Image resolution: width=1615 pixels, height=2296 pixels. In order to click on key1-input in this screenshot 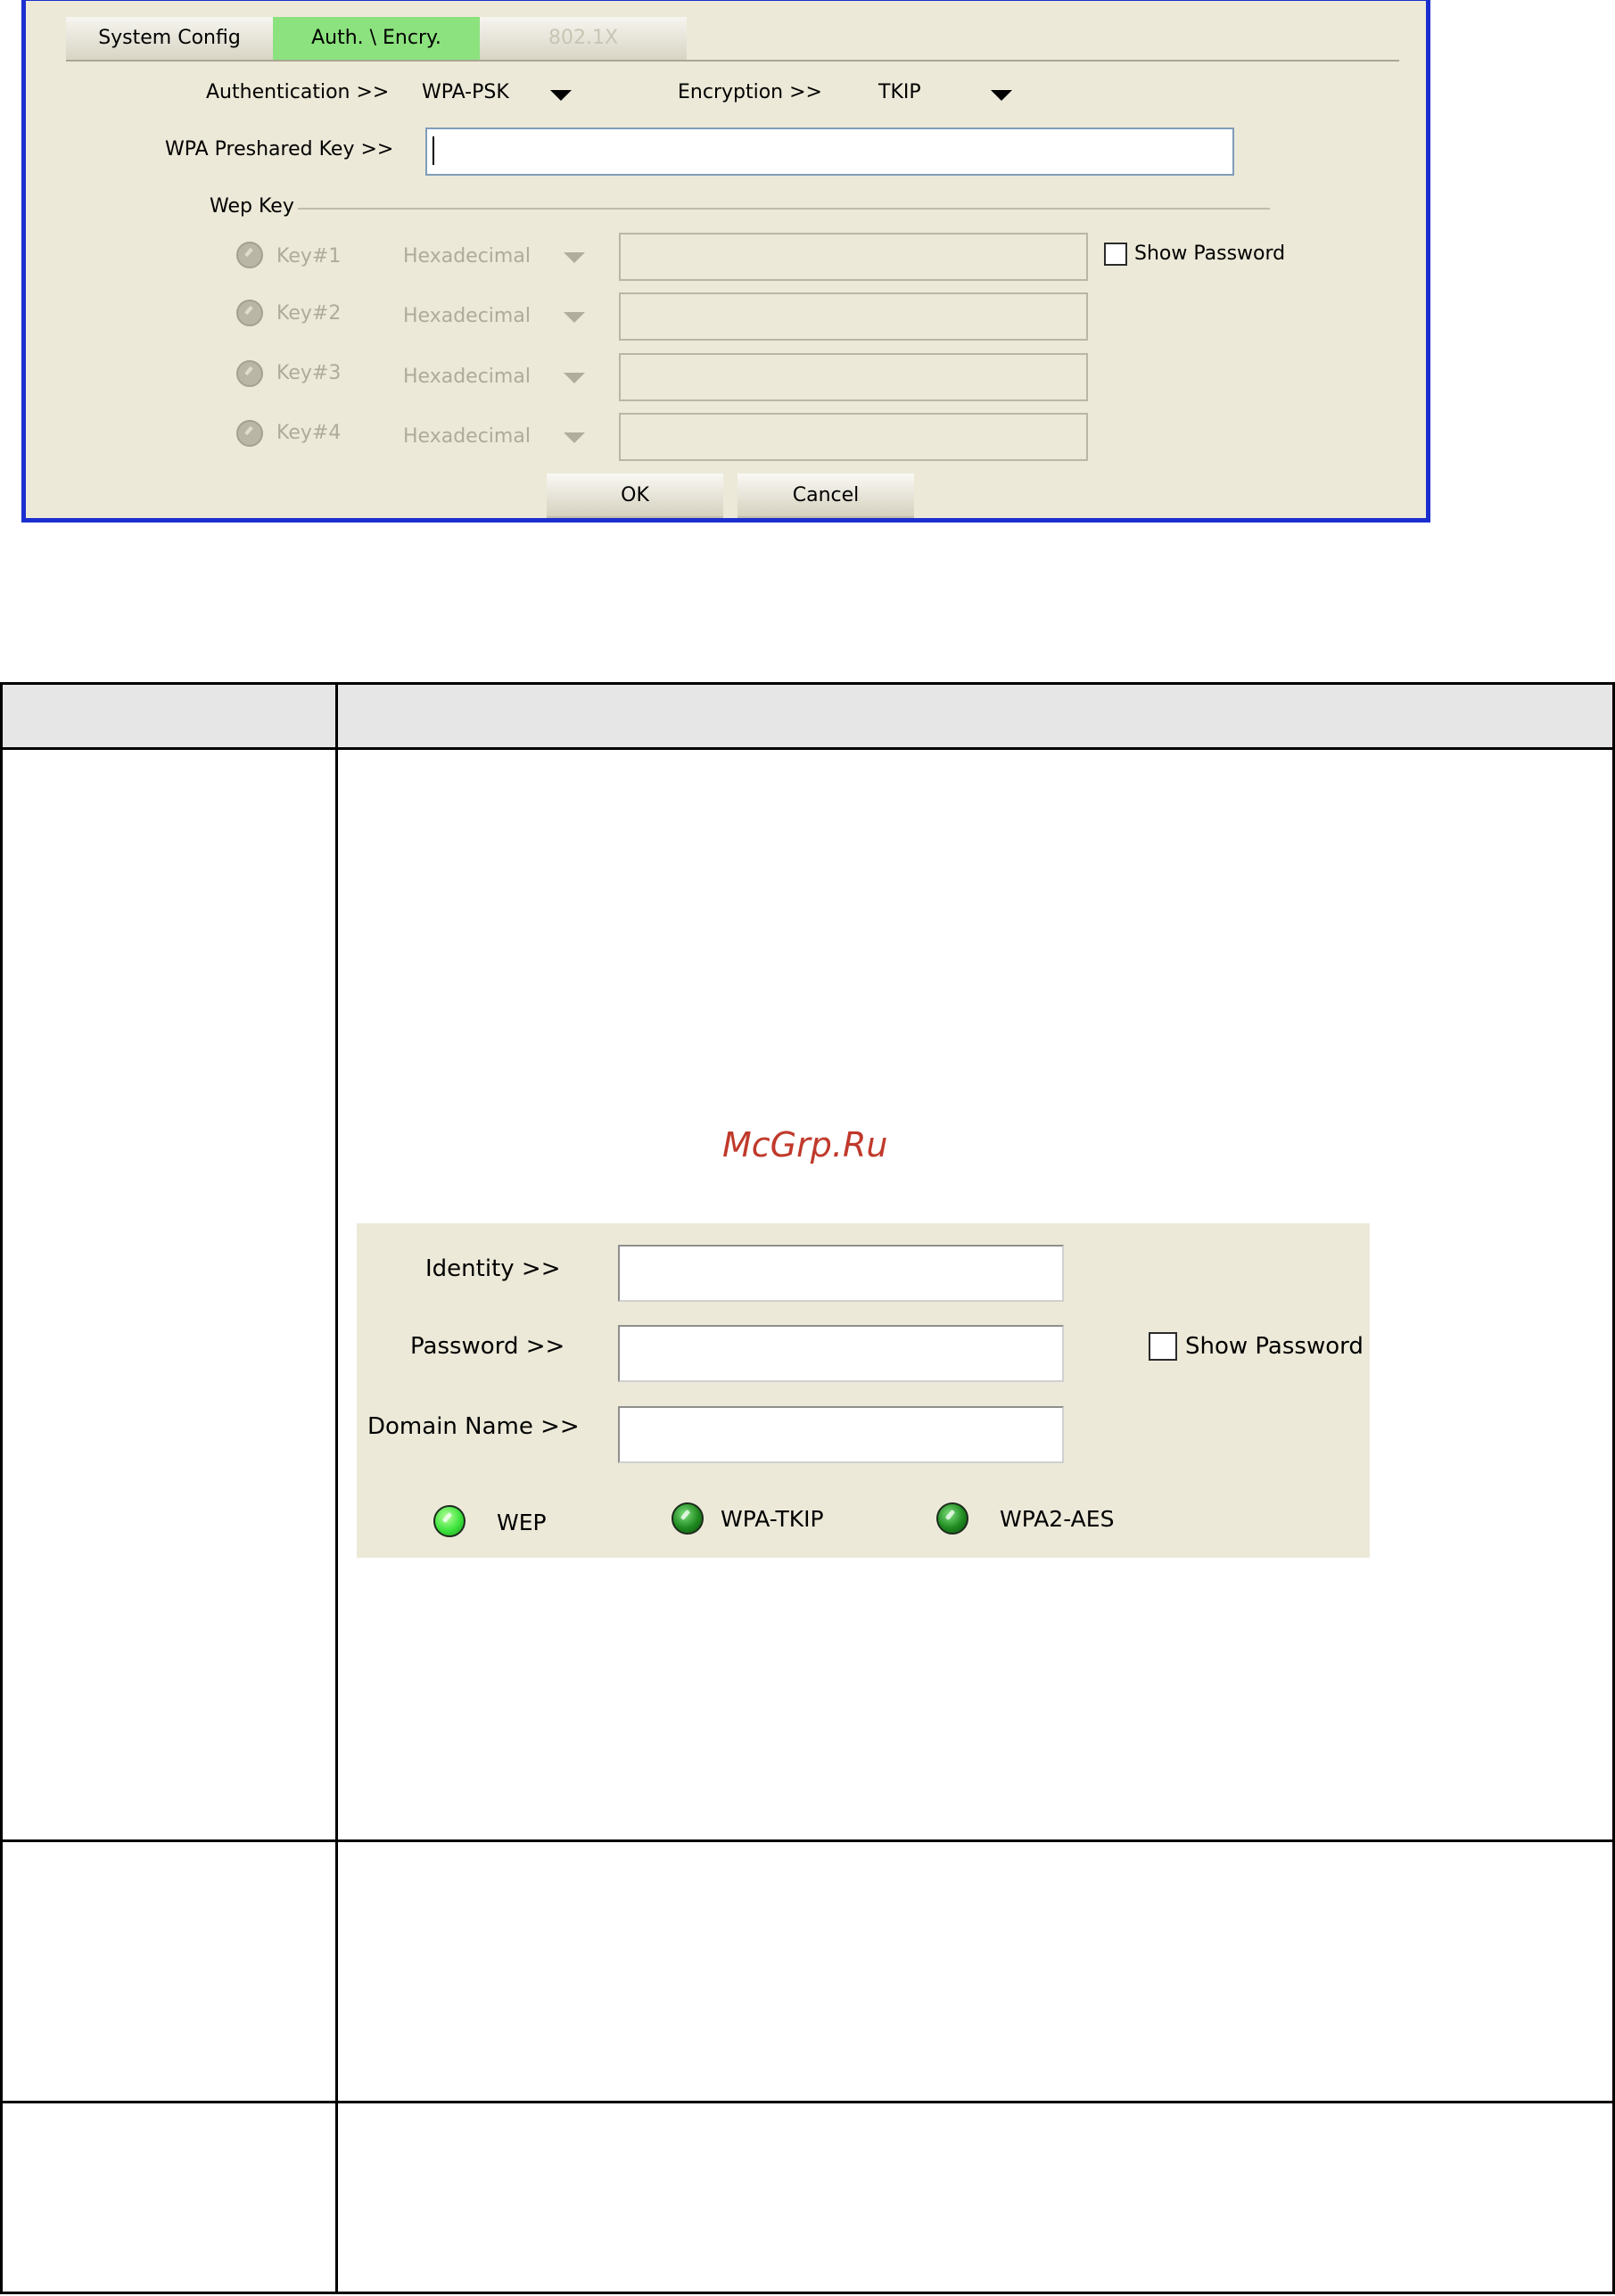, I will do `click(854, 257)`.